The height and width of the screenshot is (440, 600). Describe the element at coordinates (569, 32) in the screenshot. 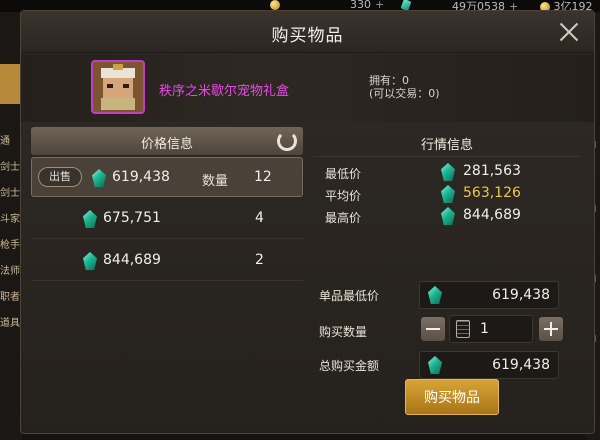

I see `close-icon` at that location.